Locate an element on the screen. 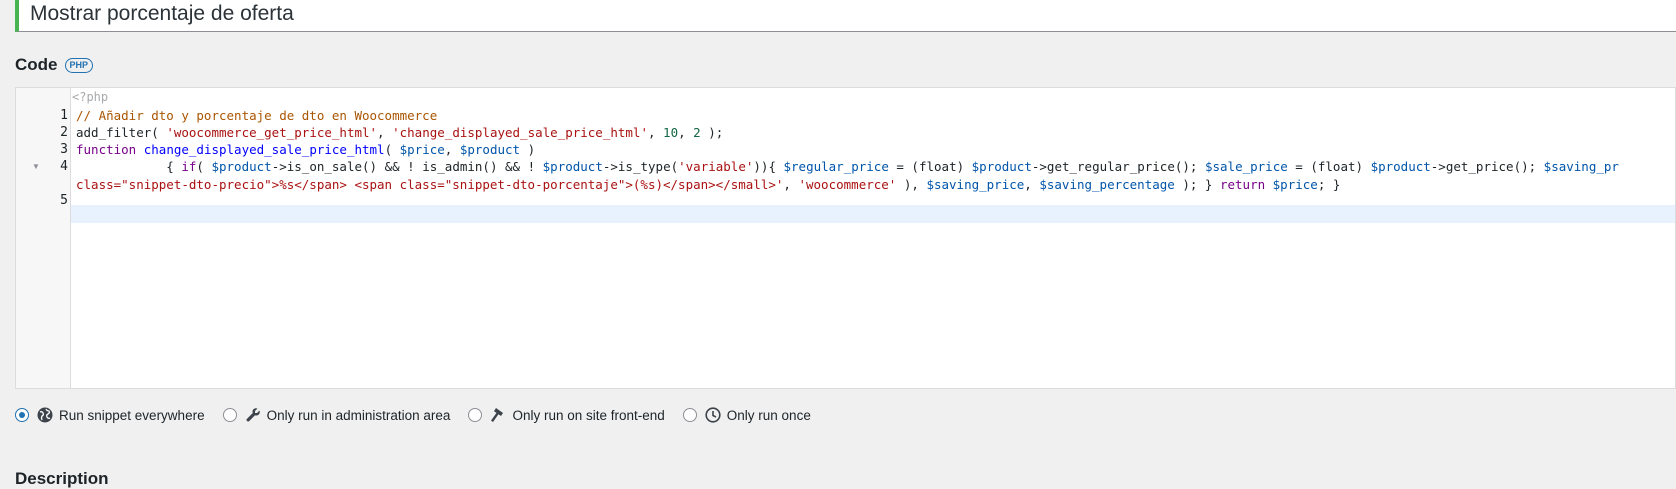 The image size is (1676, 489). code-variable: $regular_price is located at coordinates (836, 166).